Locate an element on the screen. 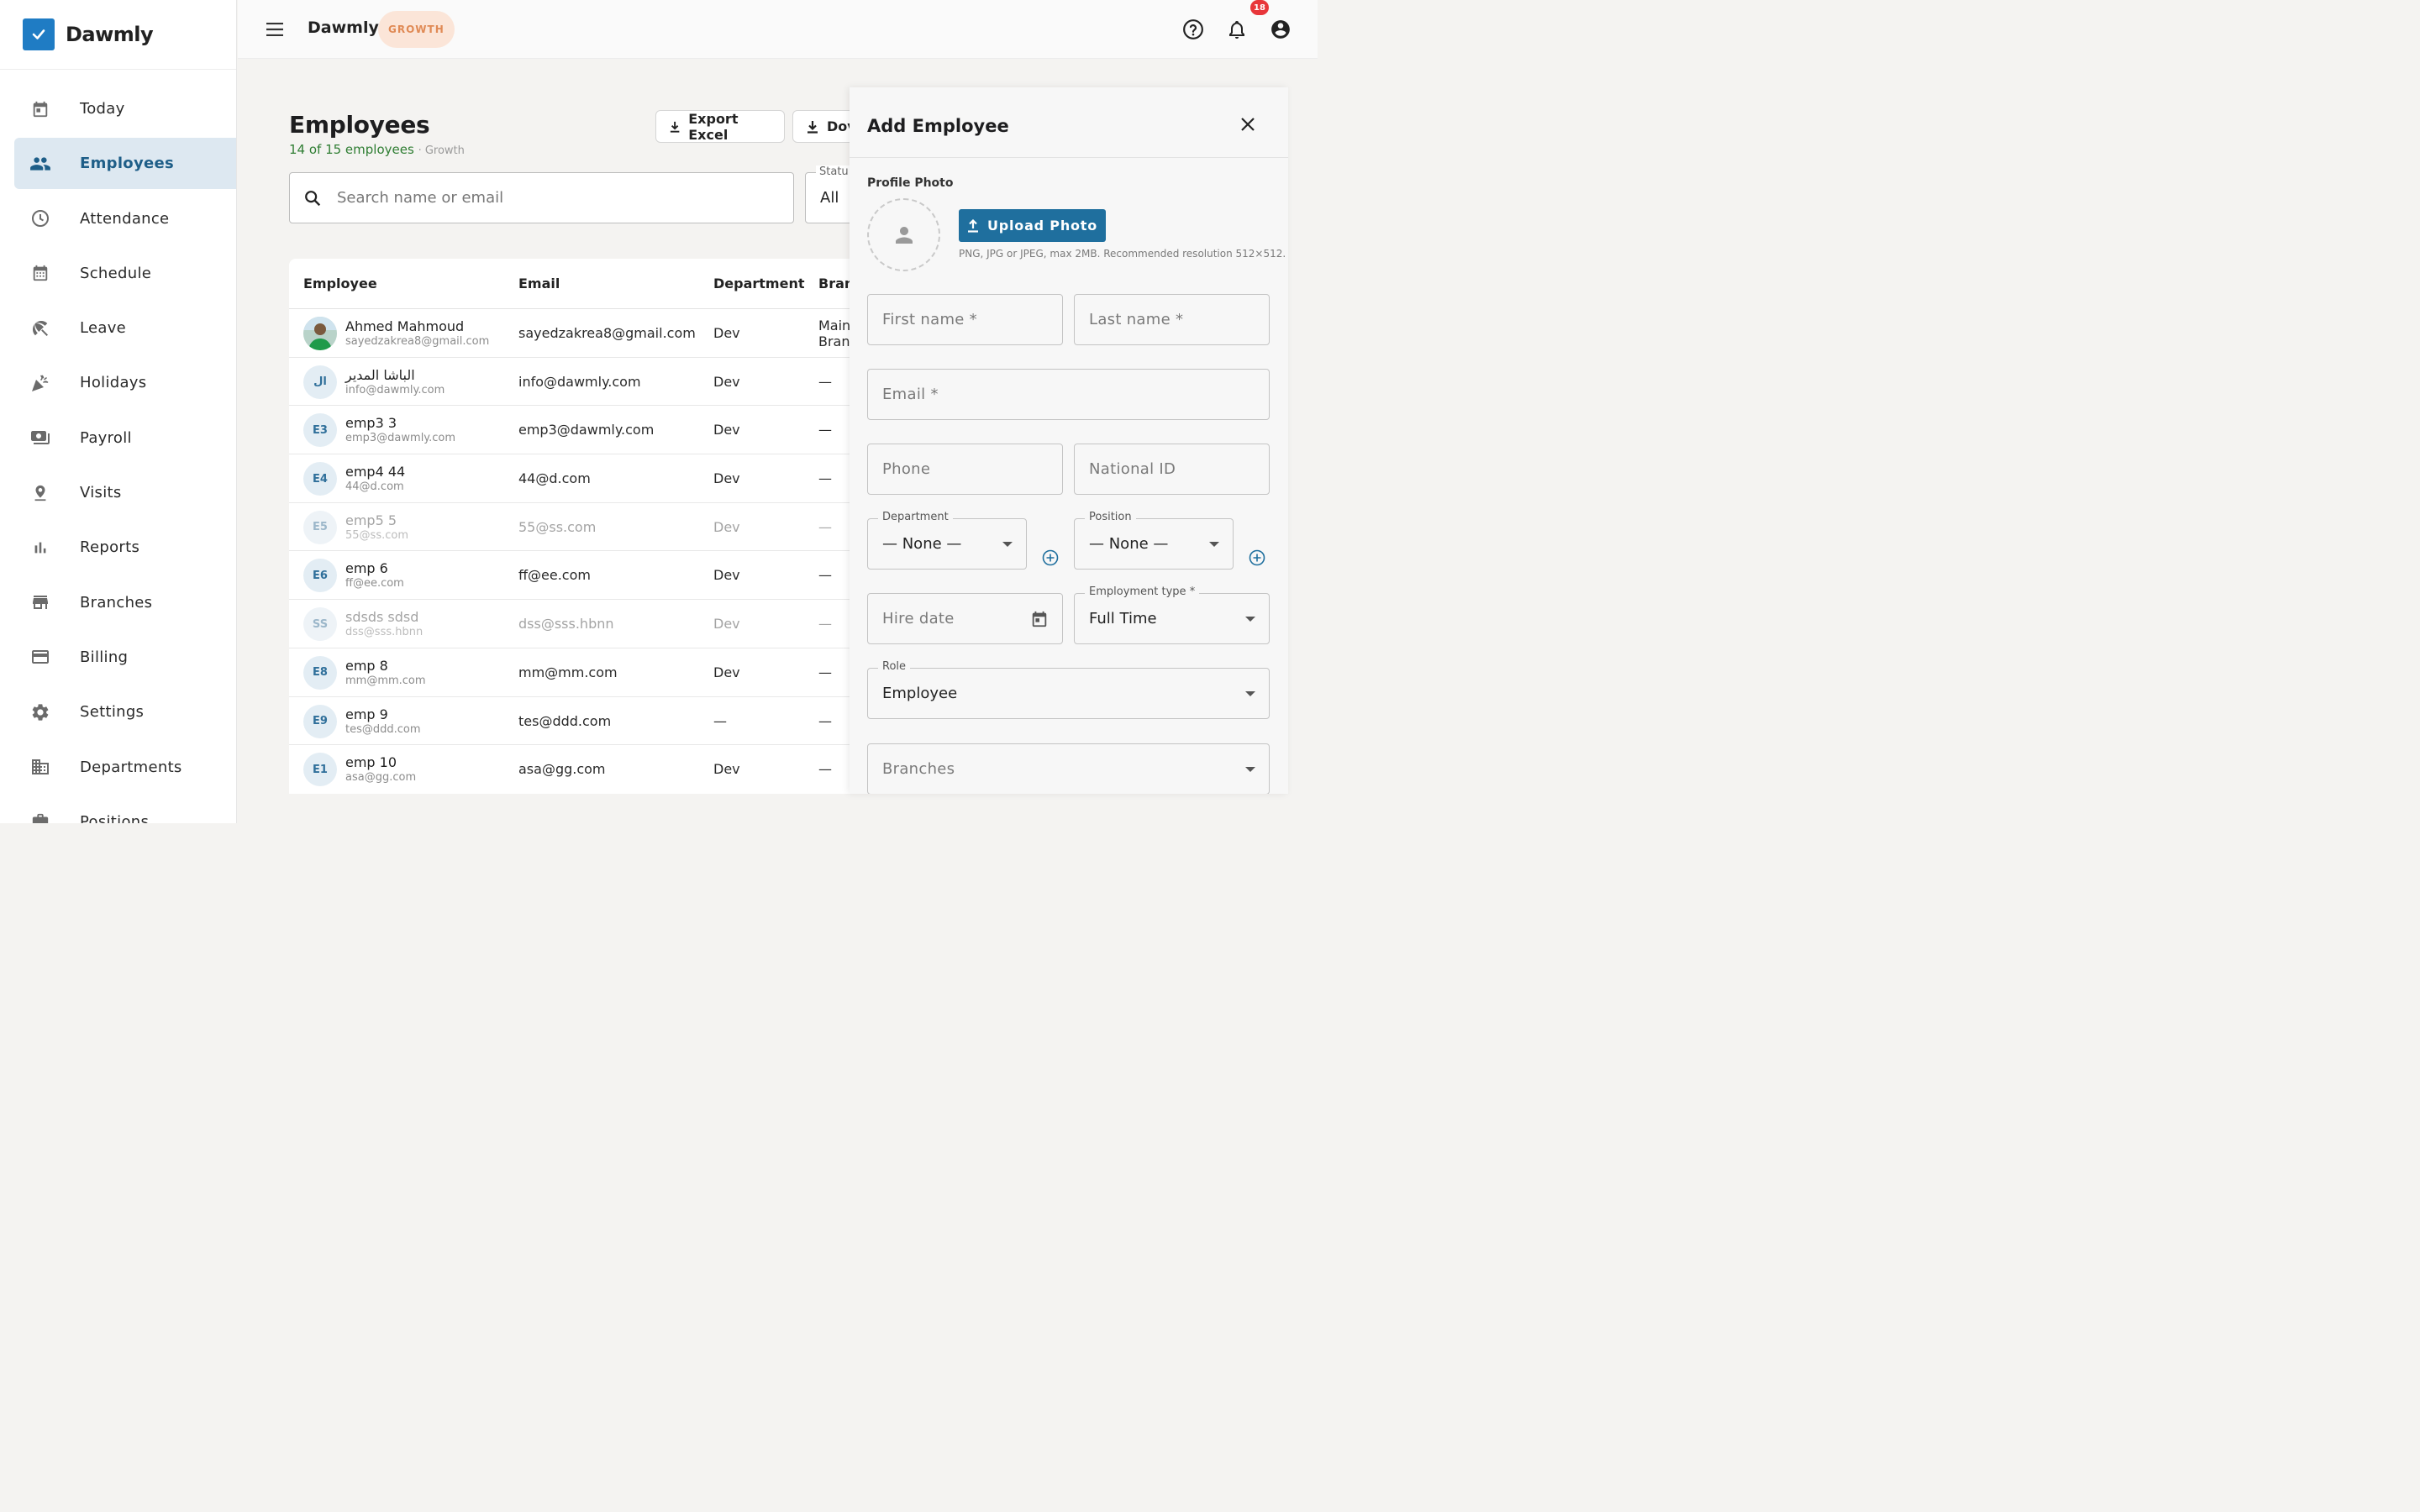 The width and height of the screenshot is (2420, 1512). credit-card-icon is located at coordinates (40, 657).